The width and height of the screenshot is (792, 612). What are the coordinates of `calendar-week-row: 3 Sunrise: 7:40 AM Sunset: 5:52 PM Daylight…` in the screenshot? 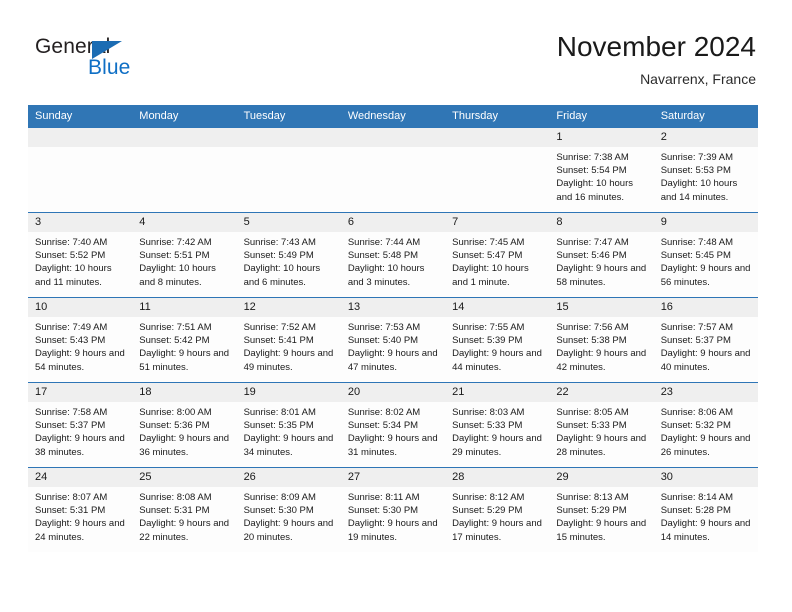 It's located at (393, 255).